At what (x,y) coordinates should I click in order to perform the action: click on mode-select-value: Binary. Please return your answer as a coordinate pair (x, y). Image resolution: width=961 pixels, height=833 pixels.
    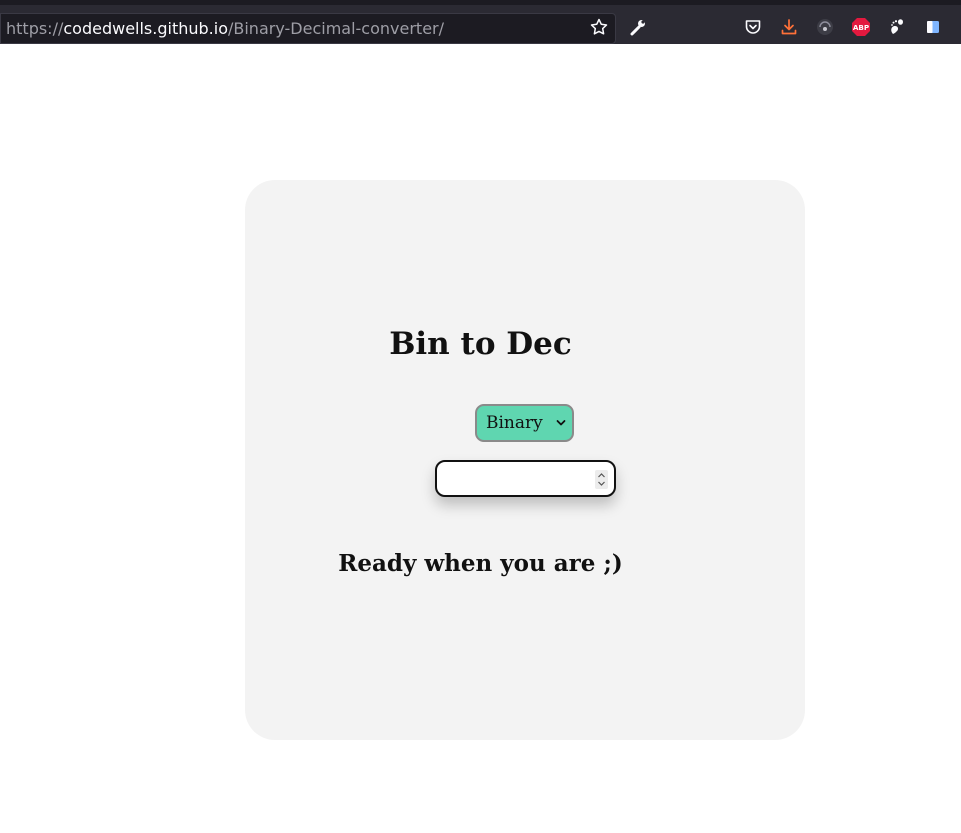
    Looking at the image, I should click on (514, 423).